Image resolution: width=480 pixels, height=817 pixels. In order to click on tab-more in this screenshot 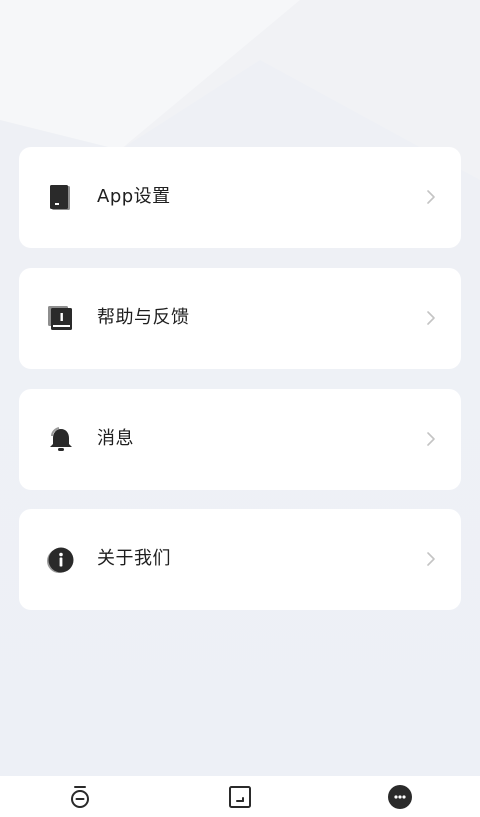, I will do `click(400, 796)`.